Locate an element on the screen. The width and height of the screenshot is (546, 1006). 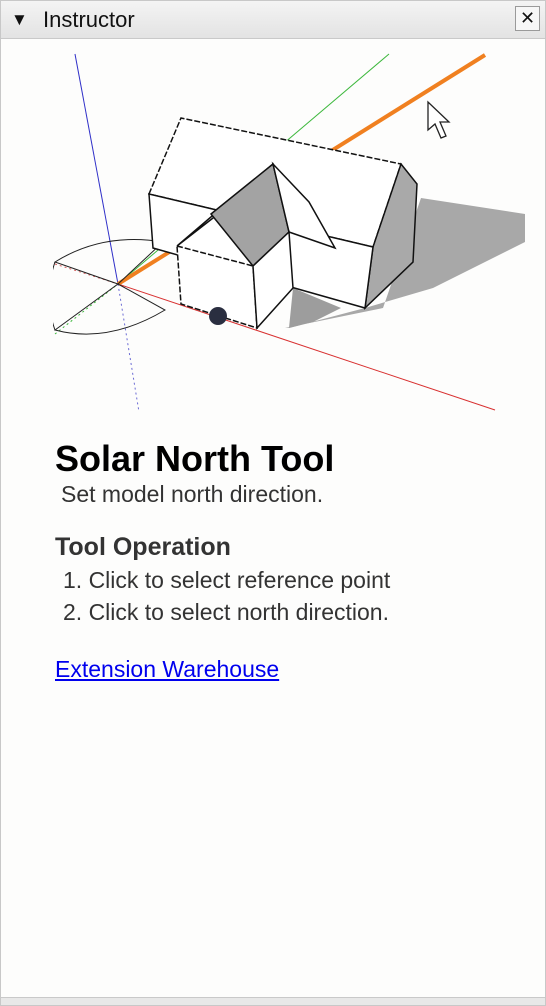
protractor is located at coordinates (109, 262).